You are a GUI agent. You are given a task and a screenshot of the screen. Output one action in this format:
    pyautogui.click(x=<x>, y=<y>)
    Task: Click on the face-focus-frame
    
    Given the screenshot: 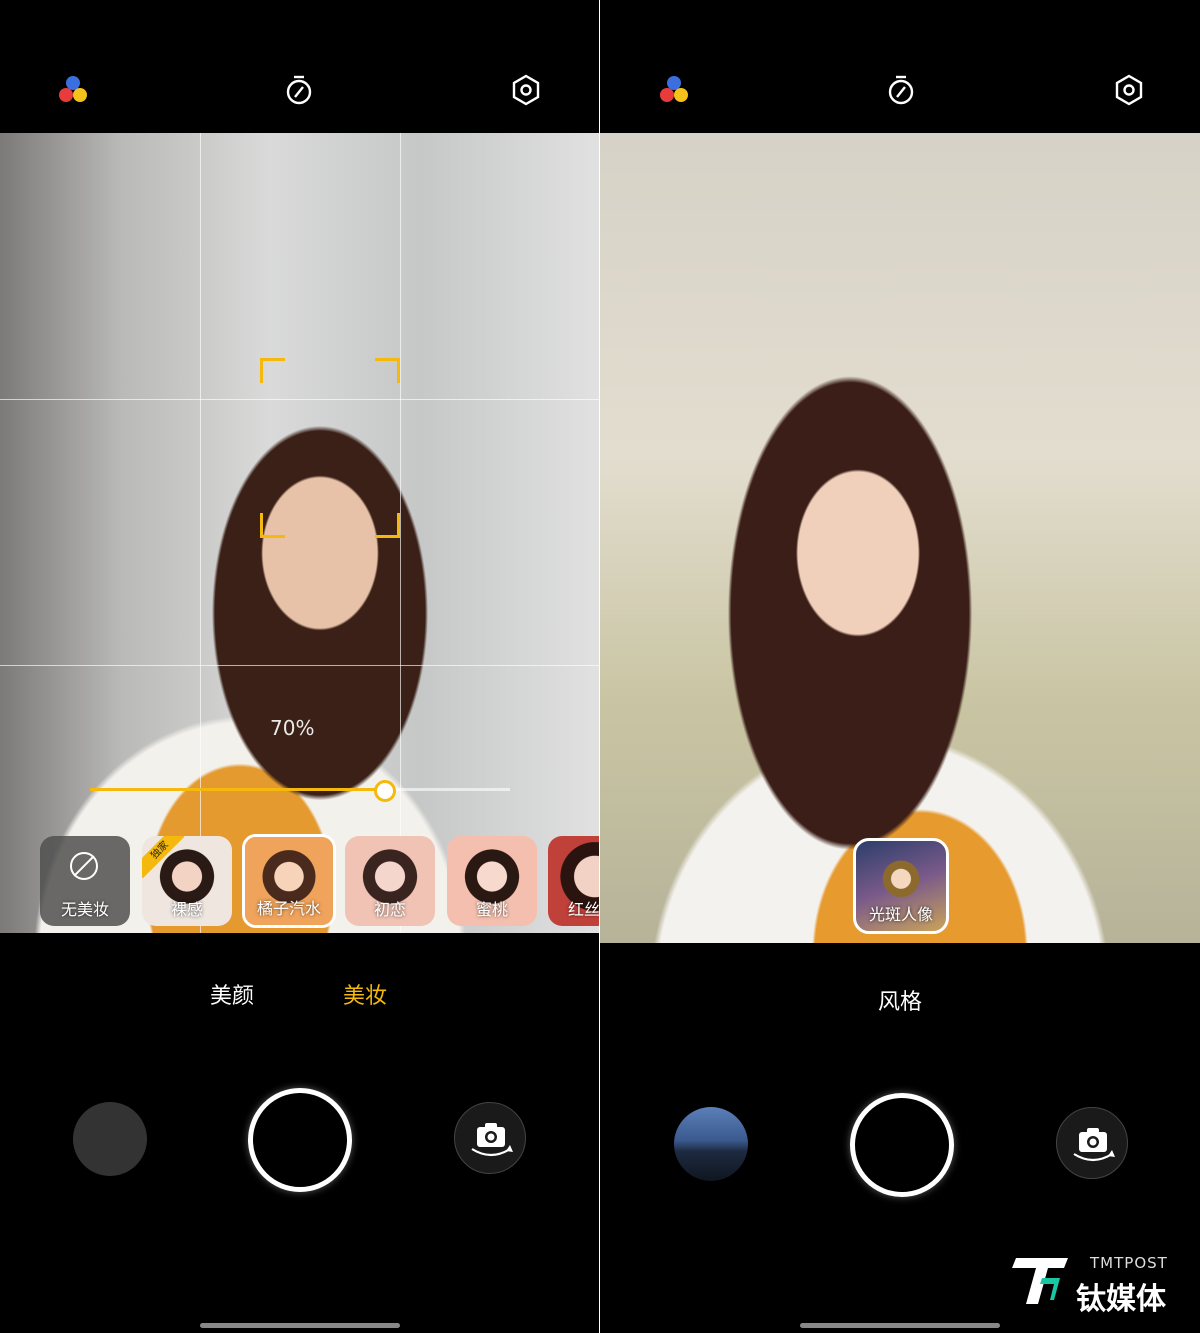 What is the action you would take?
    pyautogui.click(x=330, y=448)
    